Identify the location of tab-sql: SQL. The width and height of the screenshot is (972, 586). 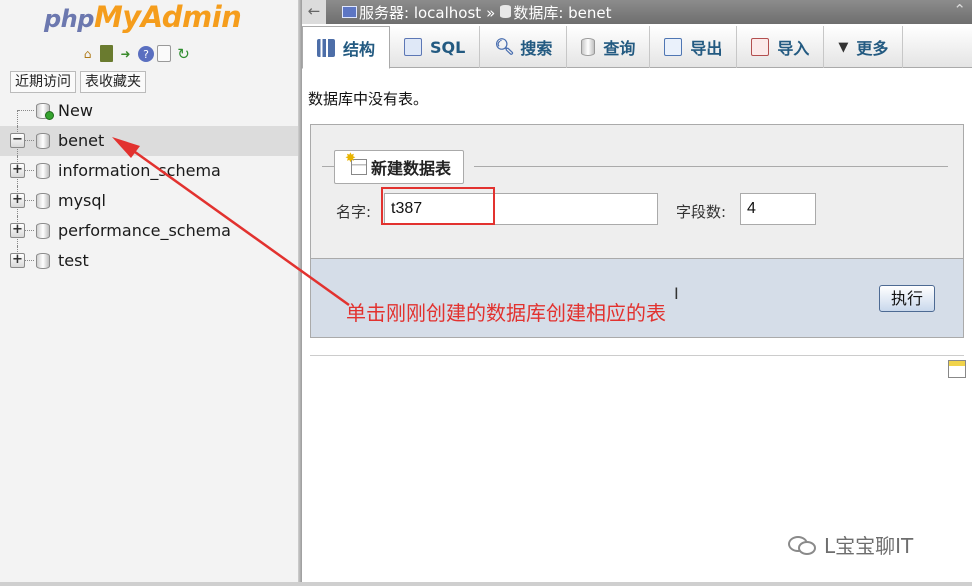
(435, 47).